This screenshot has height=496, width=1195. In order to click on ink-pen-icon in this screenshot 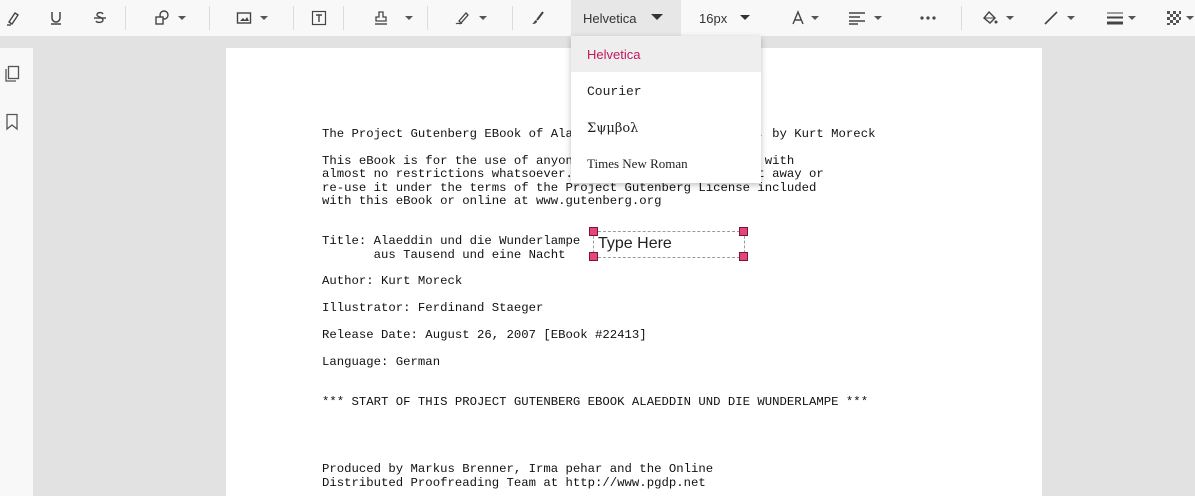, I will do `click(538, 18)`.